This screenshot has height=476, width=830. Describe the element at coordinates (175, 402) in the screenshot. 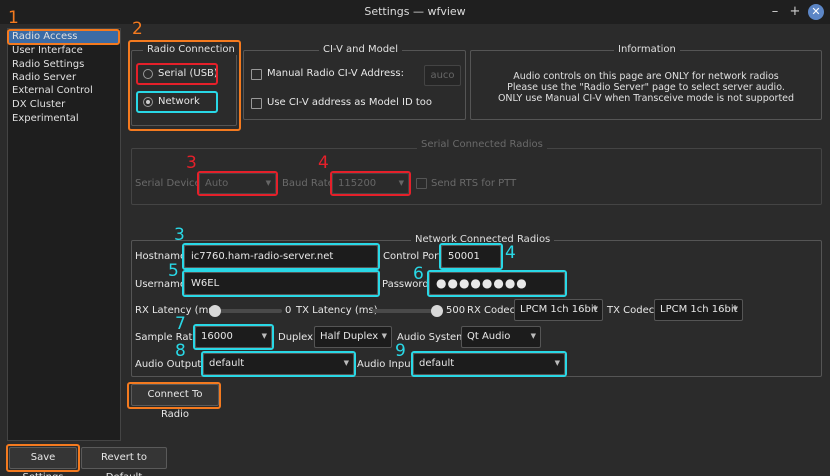

I see `connect-to-radio-button: Connect To Radio` at that location.